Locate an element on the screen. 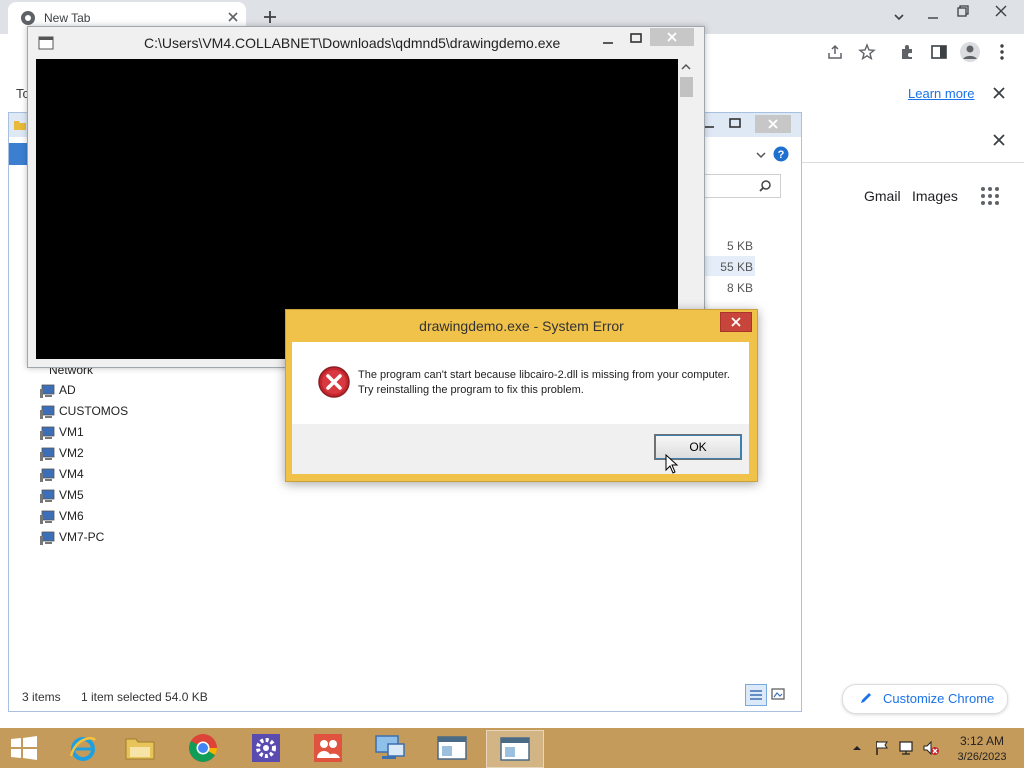 Image resolution: width=1024 pixels, height=768 pixels. restore-icon is located at coordinates (963, 11).